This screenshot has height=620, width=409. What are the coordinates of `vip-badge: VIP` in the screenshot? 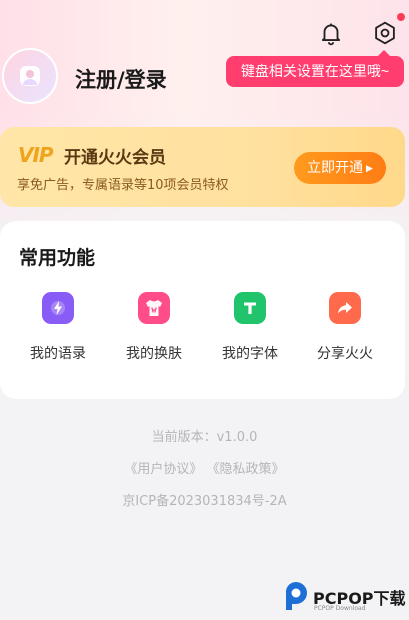 It's located at (36, 155).